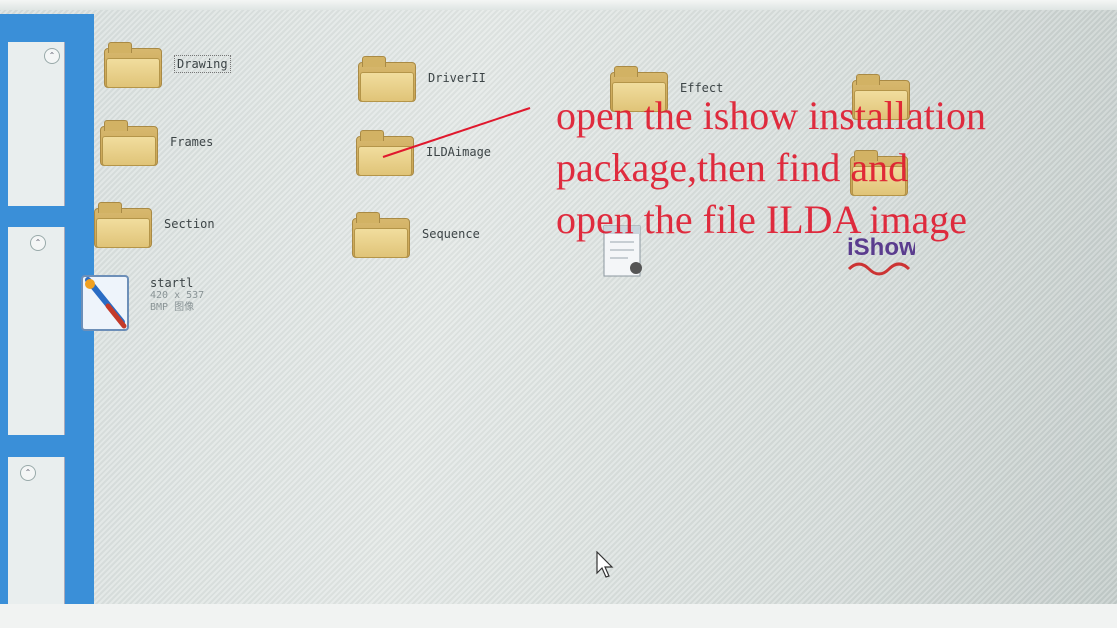 The image size is (1117, 628). I want to click on window-bottom-edge, so click(558, 616).